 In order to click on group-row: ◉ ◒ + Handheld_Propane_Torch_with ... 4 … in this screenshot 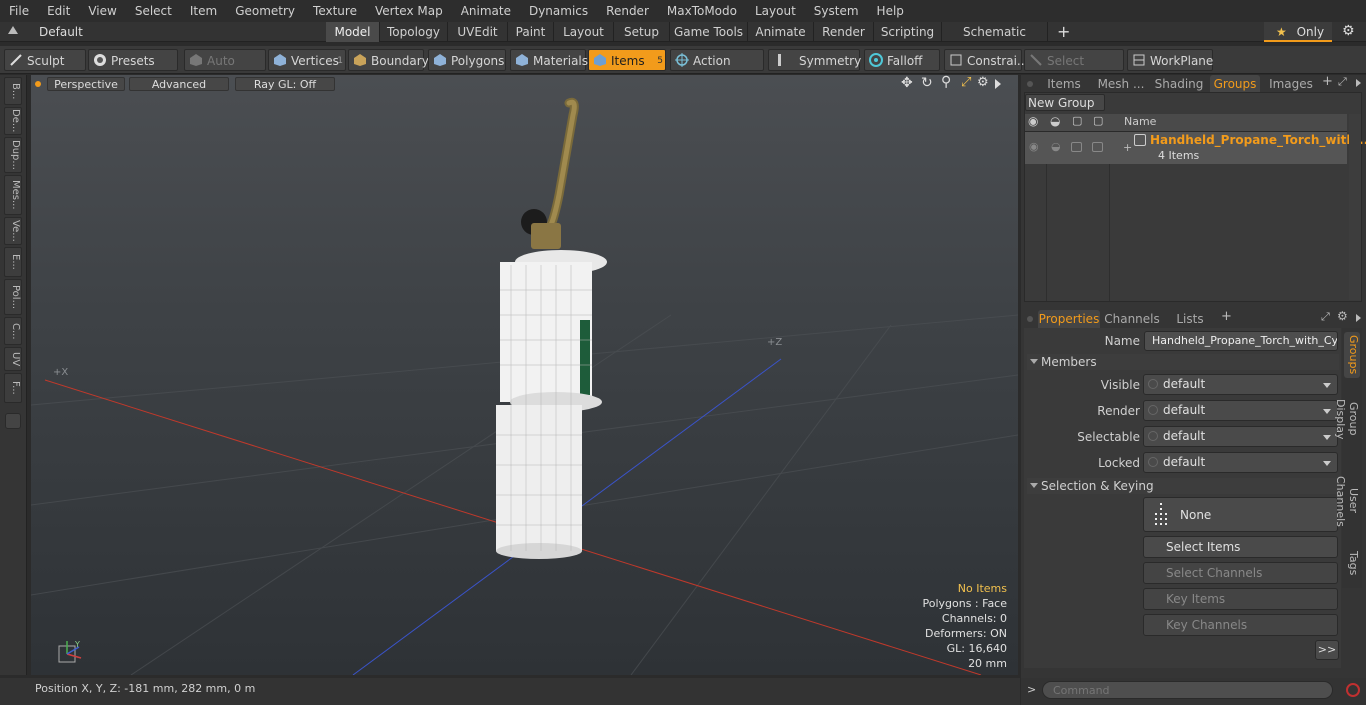, I will do `click(1195, 148)`.